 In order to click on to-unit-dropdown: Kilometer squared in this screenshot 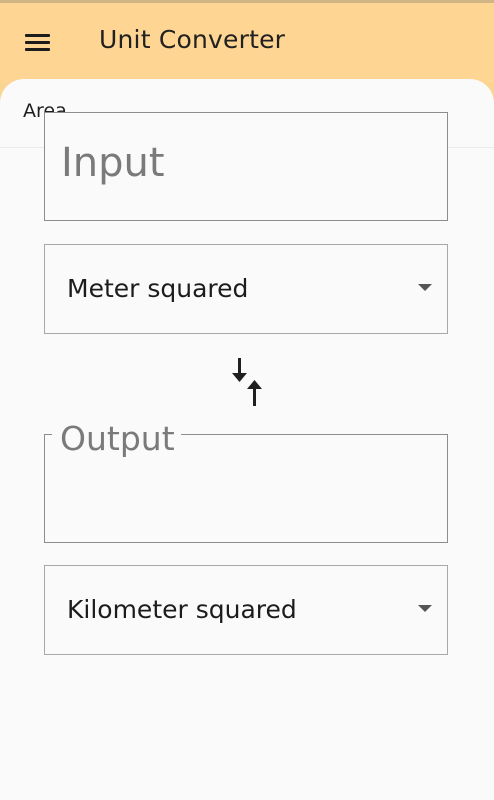, I will do `click(246, 610)`.